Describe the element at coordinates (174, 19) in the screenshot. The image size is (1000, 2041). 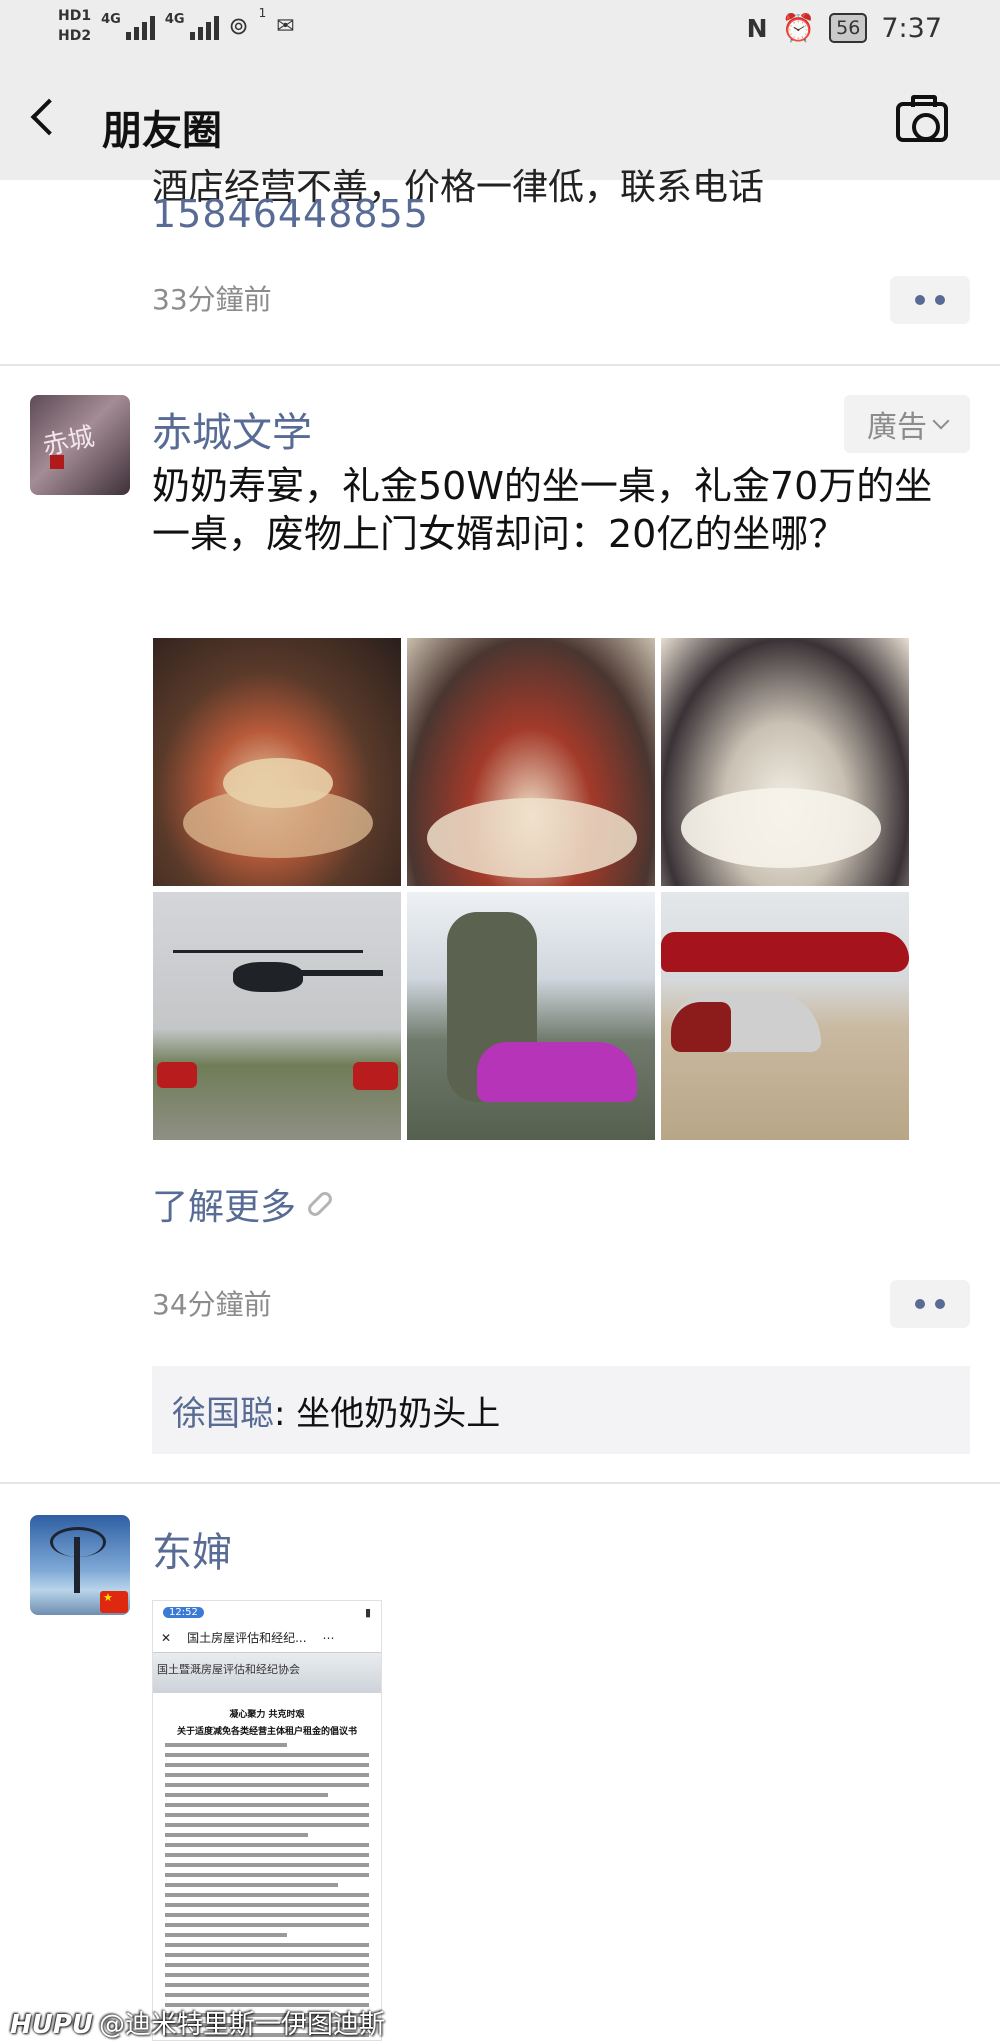
I see `signal2-label: 4G` at that location.